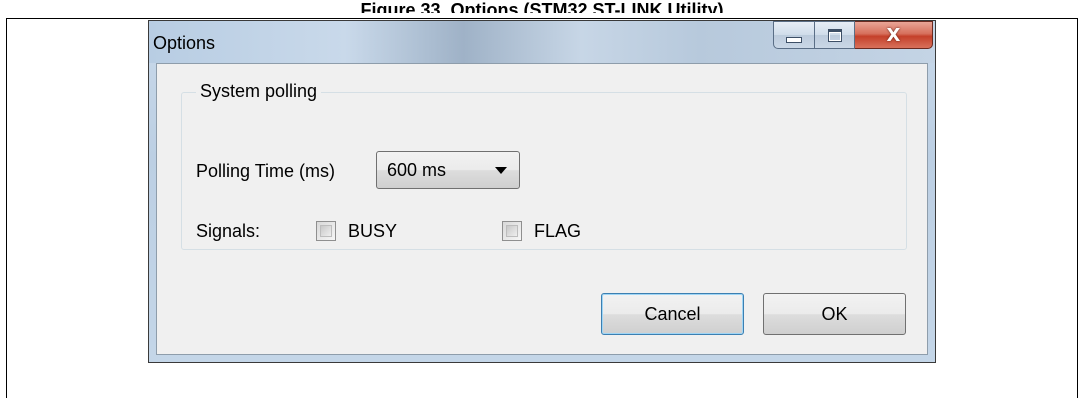 The width and height of the screenshot is (1080, 398). What do you see at coordinates (326, 231) in the screenshot?
I see `busy-checkbox` at bounding box center [326, 231].